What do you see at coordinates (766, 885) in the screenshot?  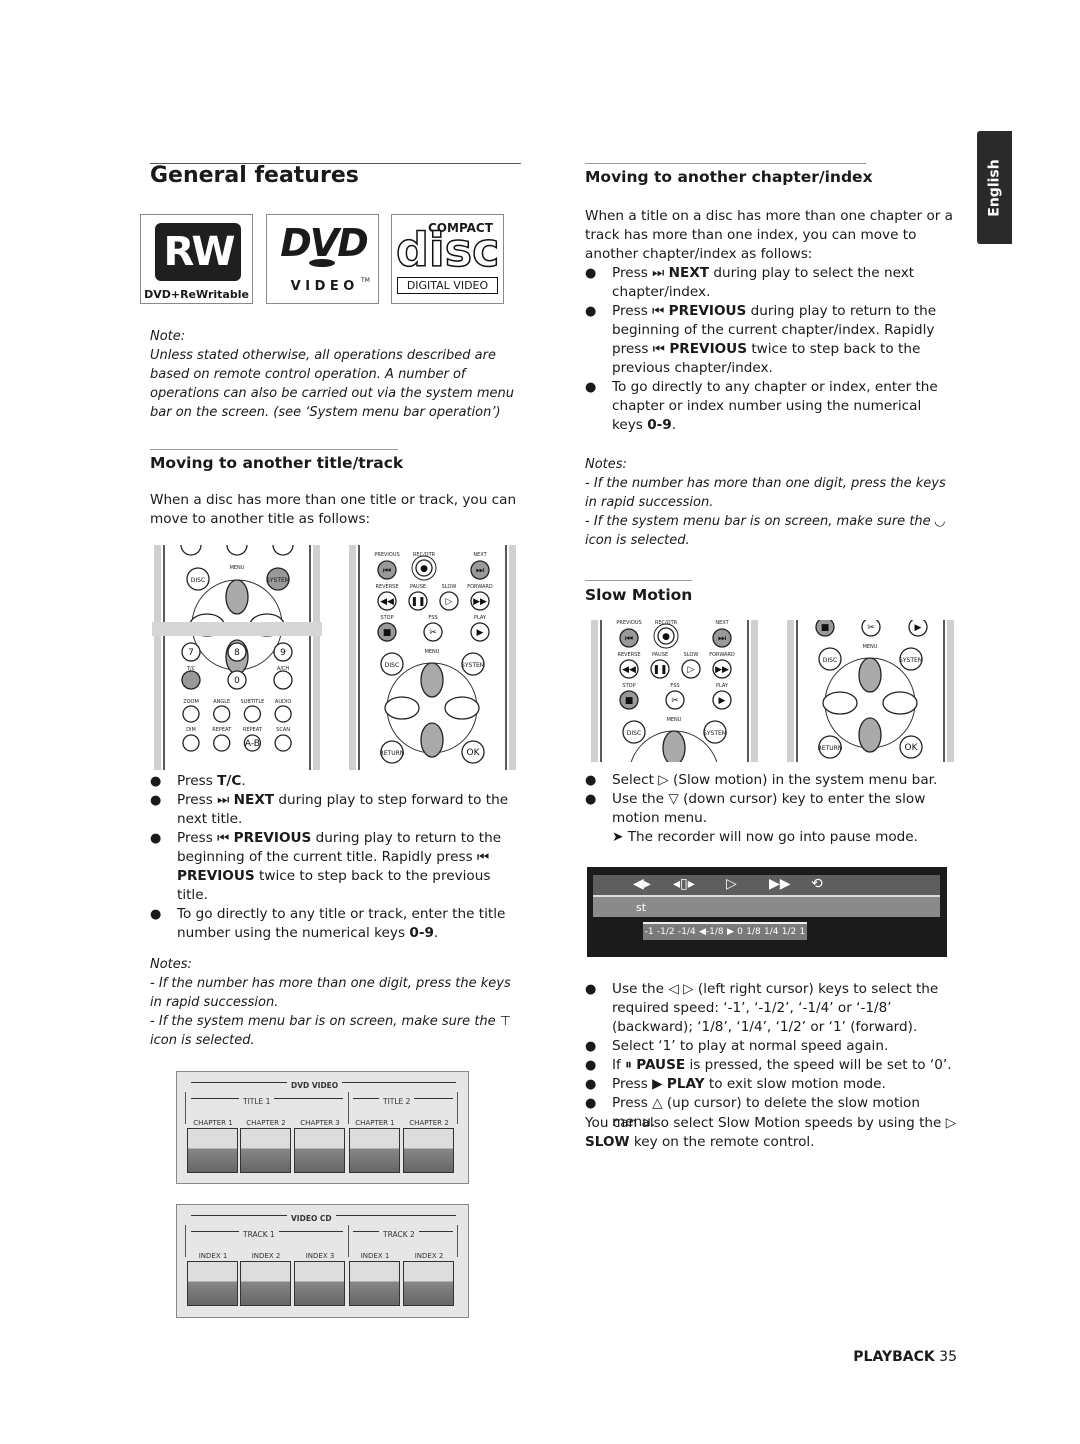 I see `menu-bar: ◀▸ ◂▯▸ ▷ ▶▶ ⟲` at bounding box center [766, 885].